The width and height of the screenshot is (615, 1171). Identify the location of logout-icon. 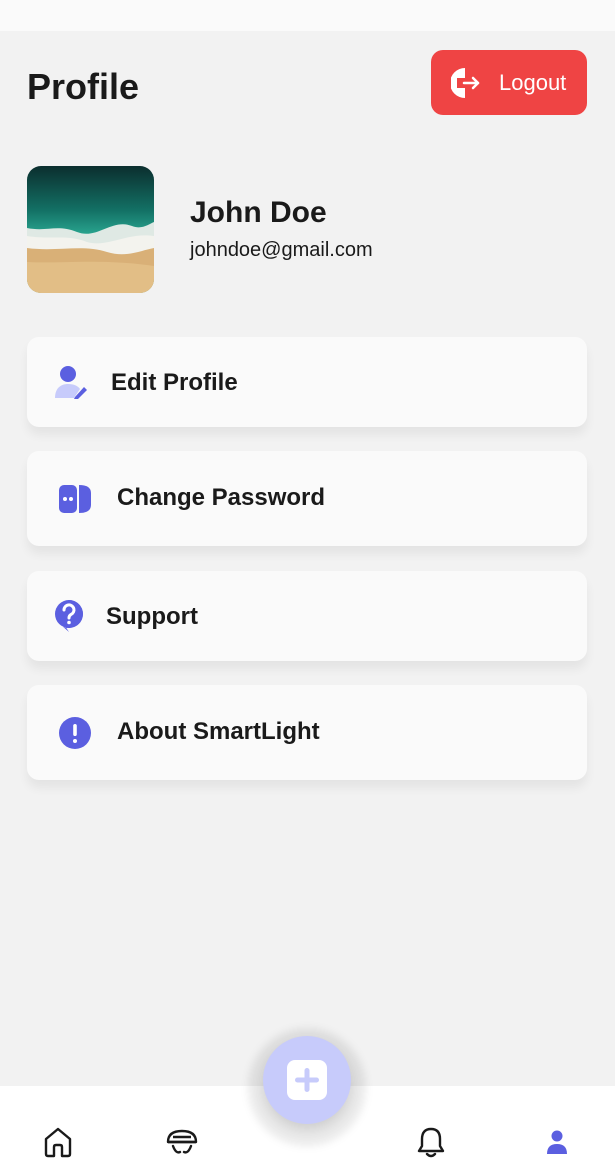
(466, 83).